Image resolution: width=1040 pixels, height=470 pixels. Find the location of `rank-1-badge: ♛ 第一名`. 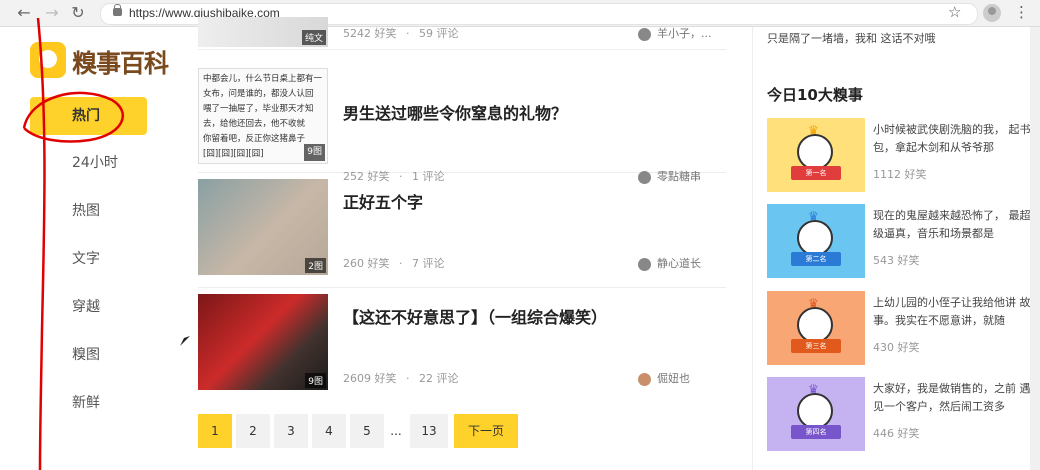

rank-1-badge: ♛ 第一名 is located at coordinates (816, 155).